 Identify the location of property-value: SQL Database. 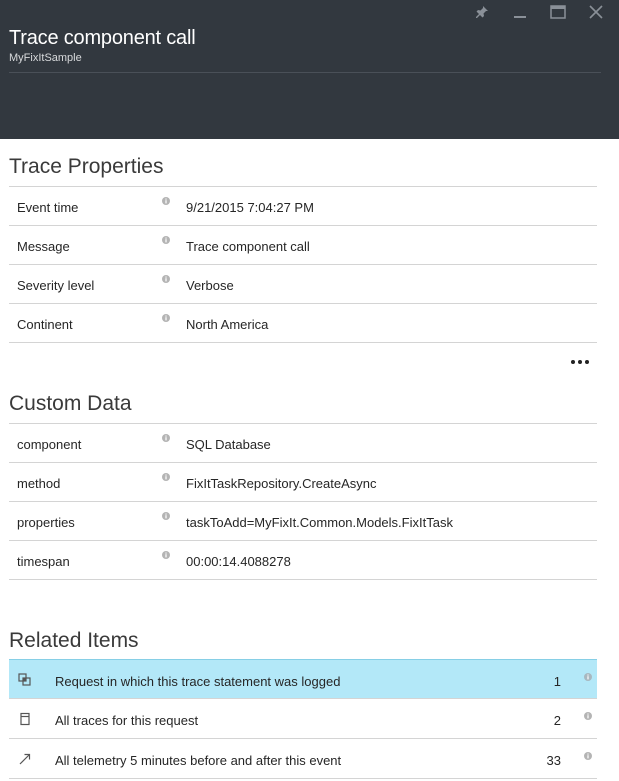
(228, 444).